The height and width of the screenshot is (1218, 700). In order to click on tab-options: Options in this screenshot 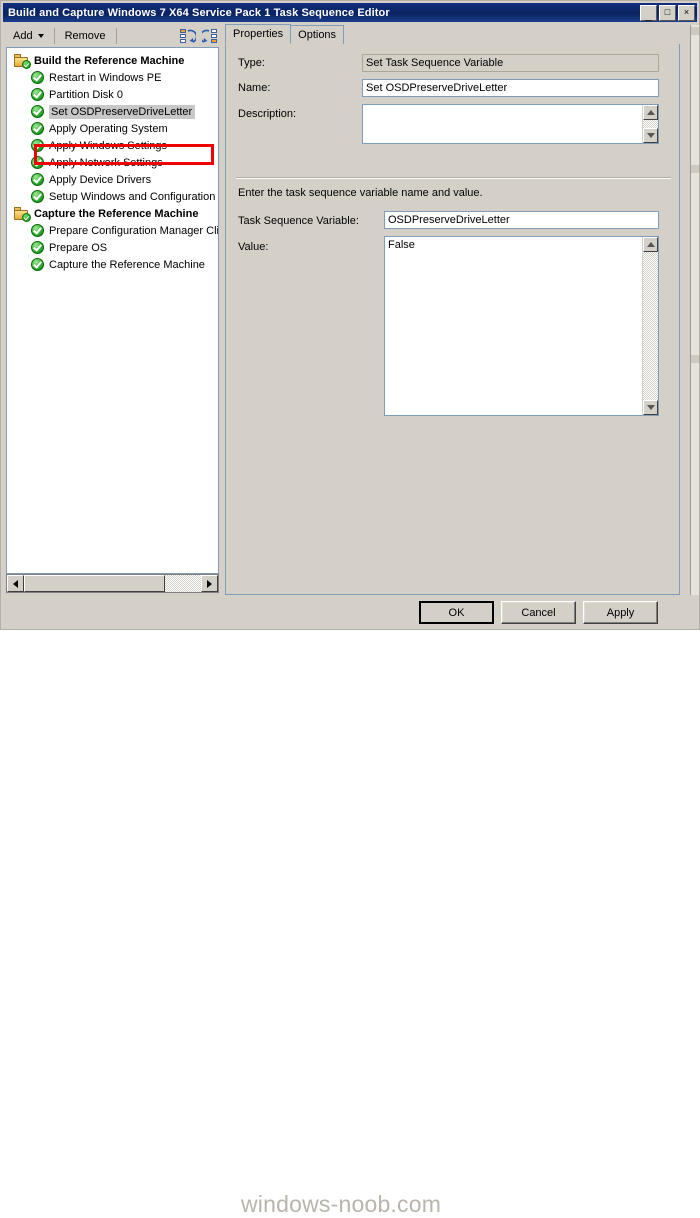, I will do `click(317, 34)`.